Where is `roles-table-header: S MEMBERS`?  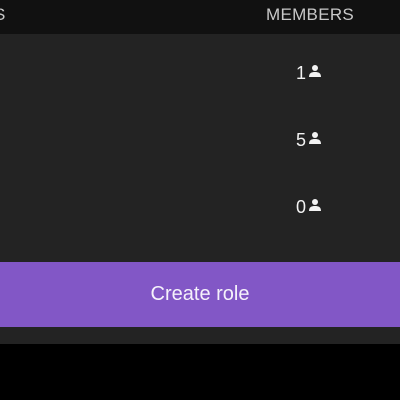
roles-table-header: S MEMBERS is located at coordinates (200, 17).